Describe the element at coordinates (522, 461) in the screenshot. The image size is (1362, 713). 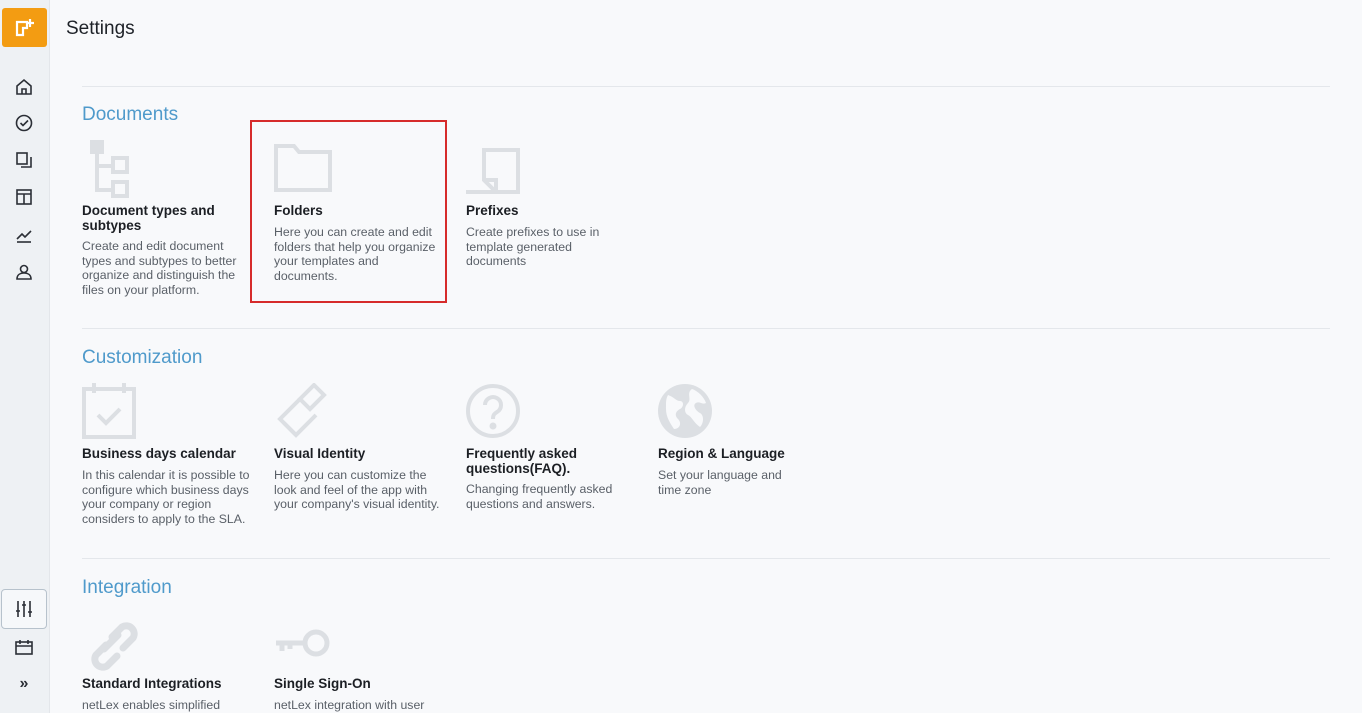
I see `card-title: Frequently asked questions(FAQ).` at that location.